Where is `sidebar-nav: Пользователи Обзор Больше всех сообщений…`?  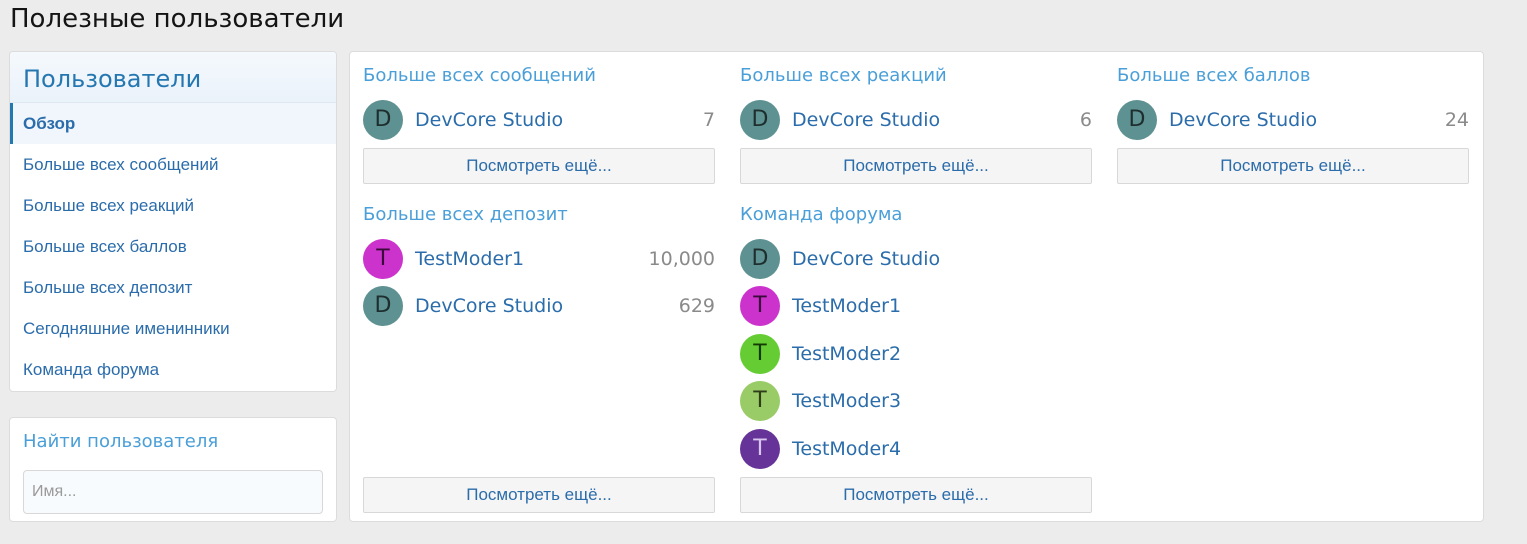
sidebar-nav: Пользователи Обзор Больше всех сообщений… is located at coordinates (173, 221).